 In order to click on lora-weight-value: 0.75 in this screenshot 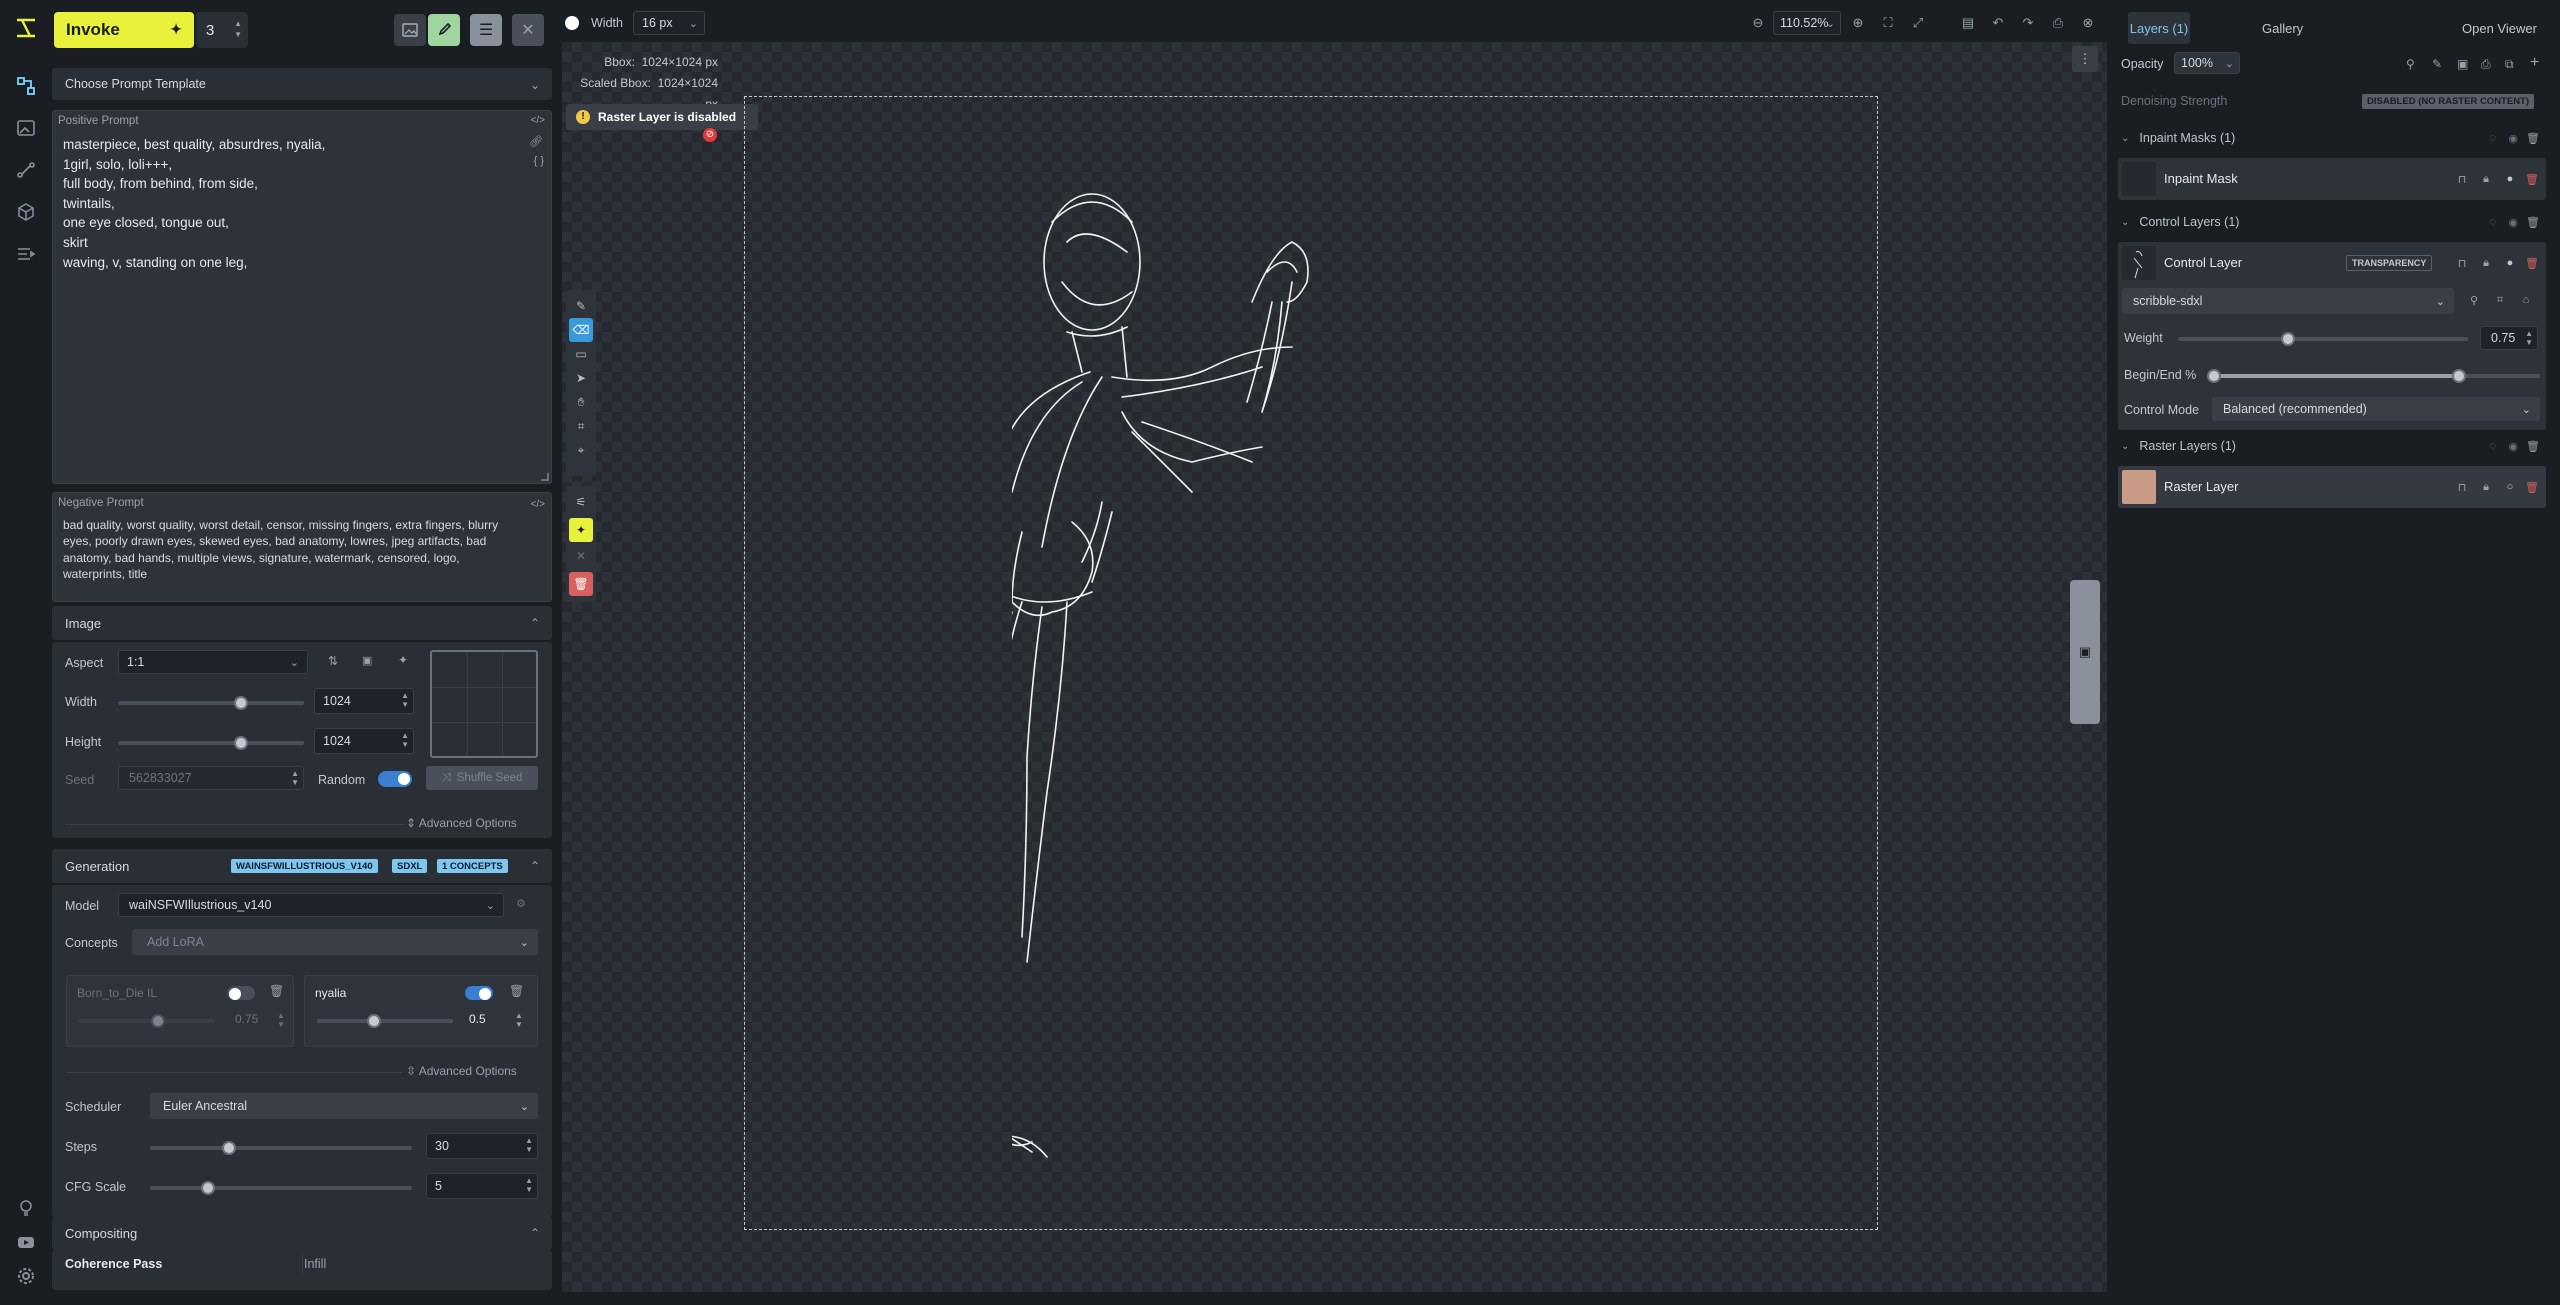, I will do `click(246, 1019)`.